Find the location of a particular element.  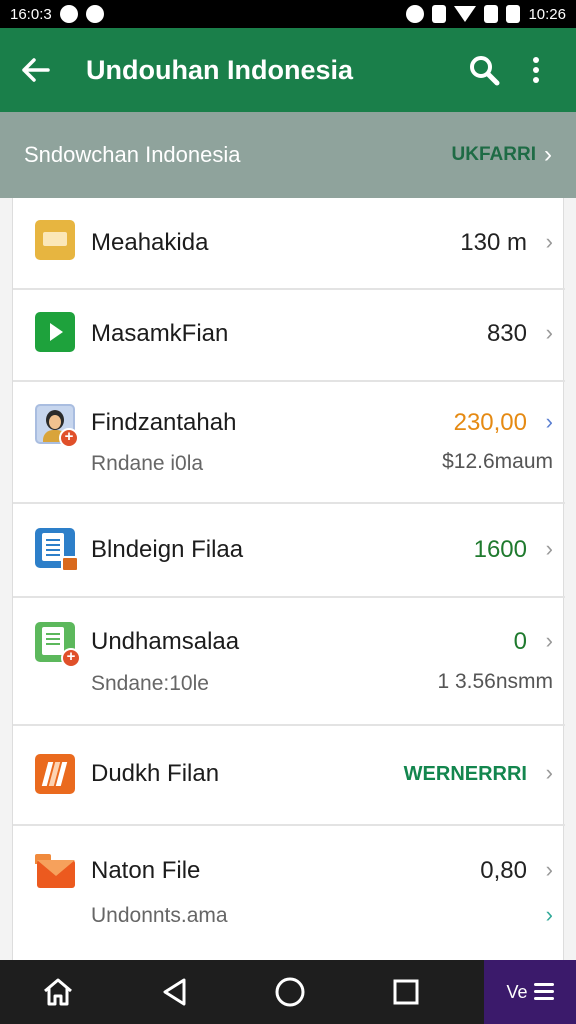

status-bar: 16:0:3 10:26 is located at coordinates (288, 14).